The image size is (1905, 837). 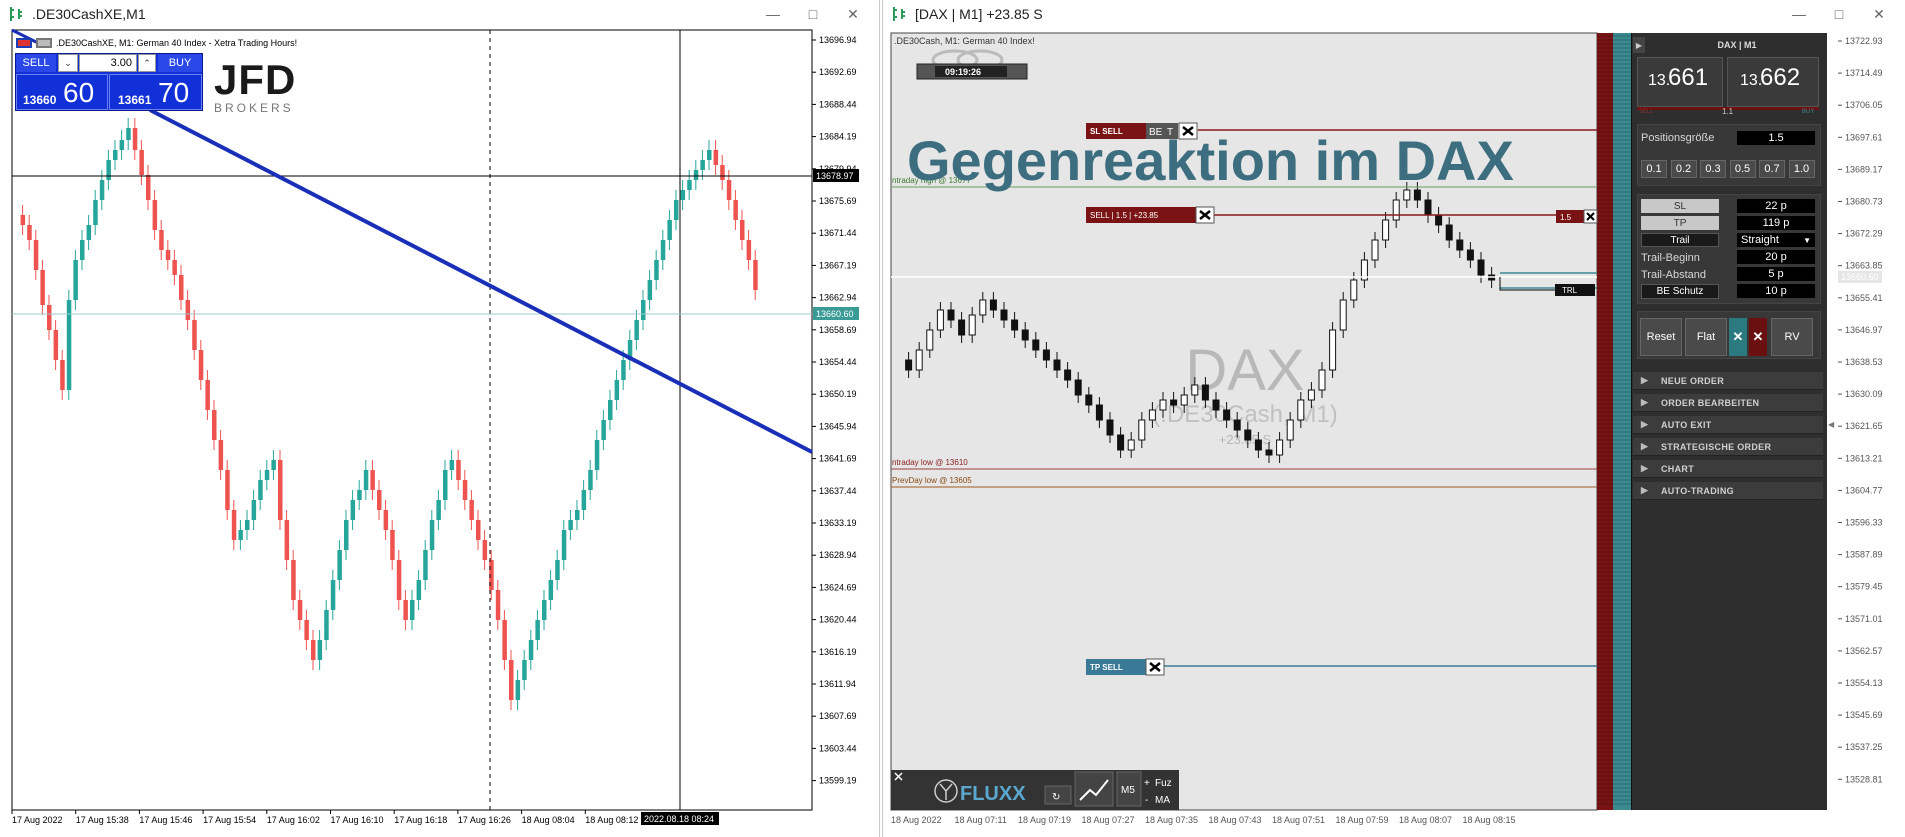 What do you see at coordinates (1728, 447) in the screenshot?
I see `panel-section-strategische-order: ▶ STRATEGISCHE ORDER` at bounding box center [1728, 447].